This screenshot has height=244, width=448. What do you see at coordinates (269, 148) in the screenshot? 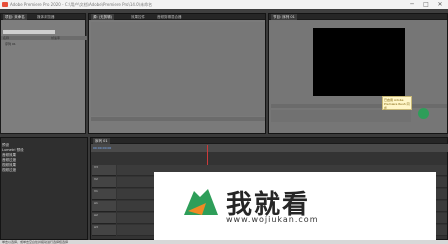
I see `timeline-ruler: 00:00:00:00` at bounding box center [269, 148].